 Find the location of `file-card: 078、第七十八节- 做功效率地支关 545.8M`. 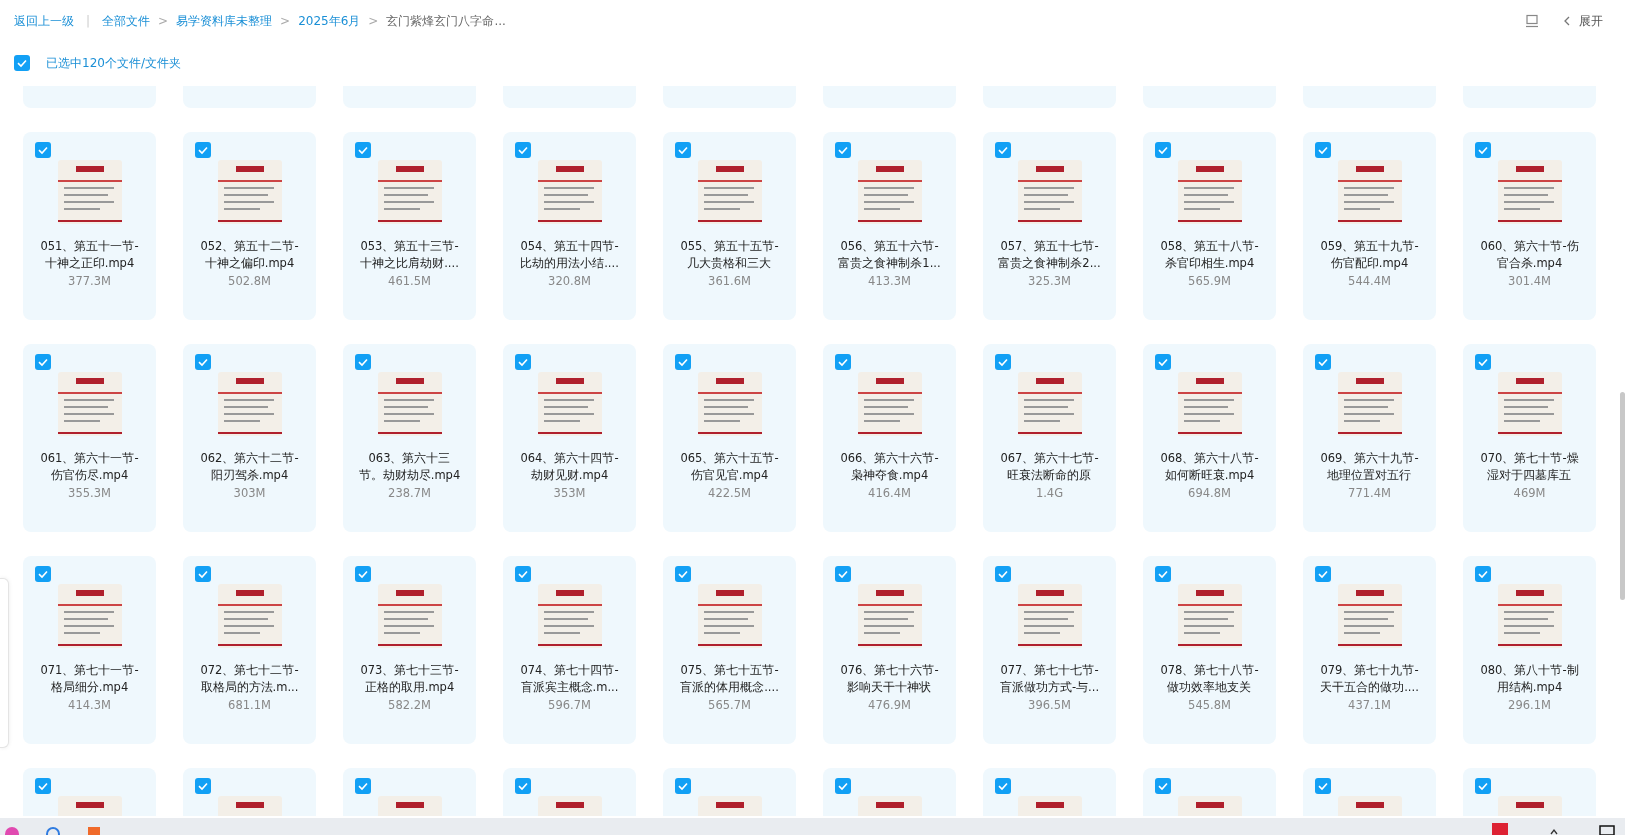

file-card: 078、第七十八节- 做功效率地支关 545.8M is located at coordinates (1209, 650).